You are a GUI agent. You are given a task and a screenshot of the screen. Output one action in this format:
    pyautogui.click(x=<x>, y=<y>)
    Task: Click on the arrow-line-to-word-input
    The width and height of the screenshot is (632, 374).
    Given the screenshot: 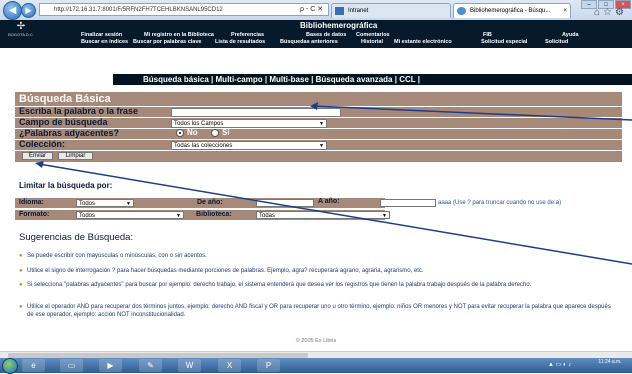 What is the action you would take?
    pyautogui.click(x=472, y=113)
    